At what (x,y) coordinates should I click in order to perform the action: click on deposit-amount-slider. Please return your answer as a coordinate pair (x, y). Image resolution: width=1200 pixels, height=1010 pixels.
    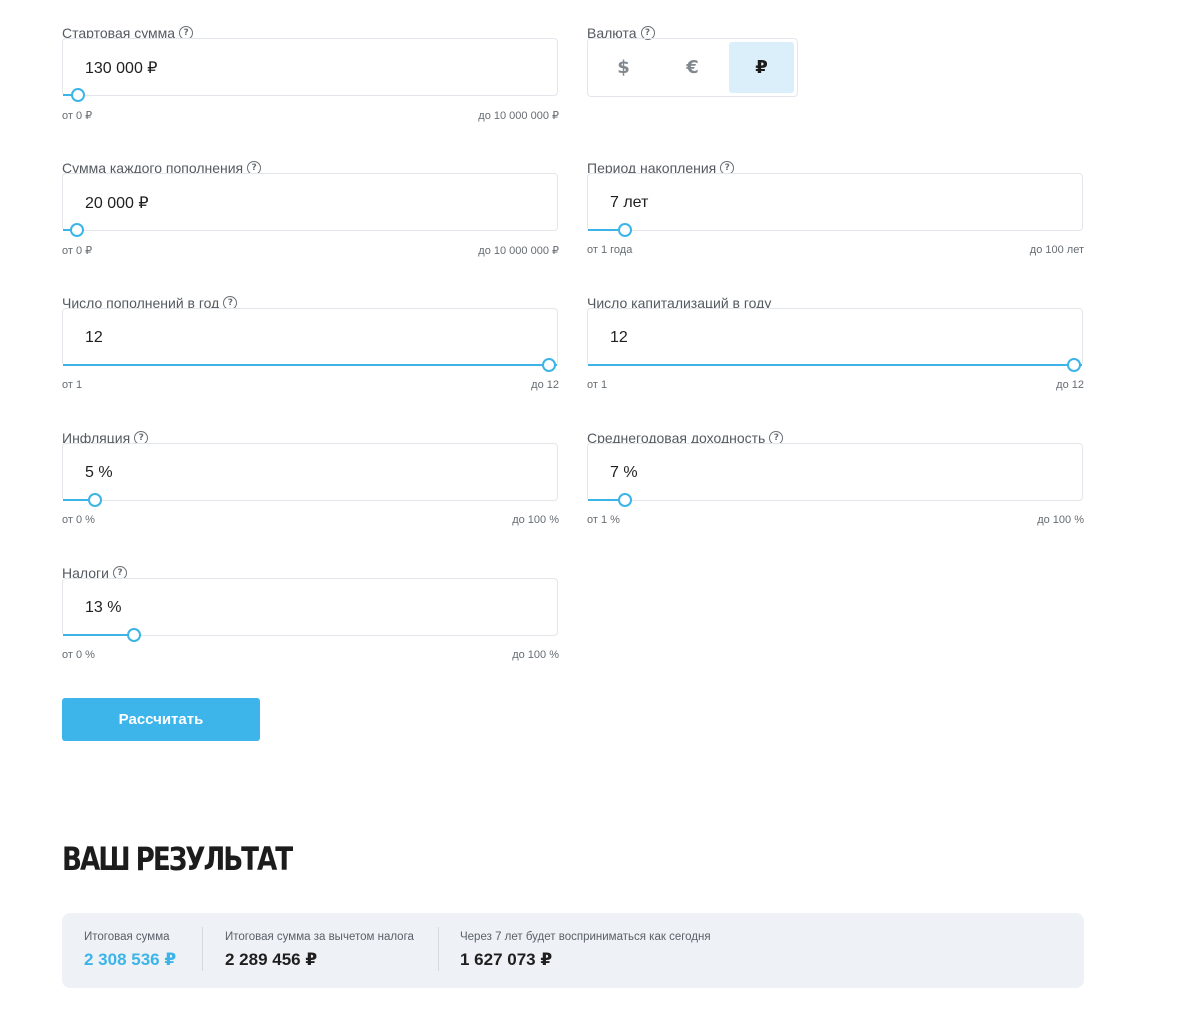
    Looking at the image, I should click on (310, 230).